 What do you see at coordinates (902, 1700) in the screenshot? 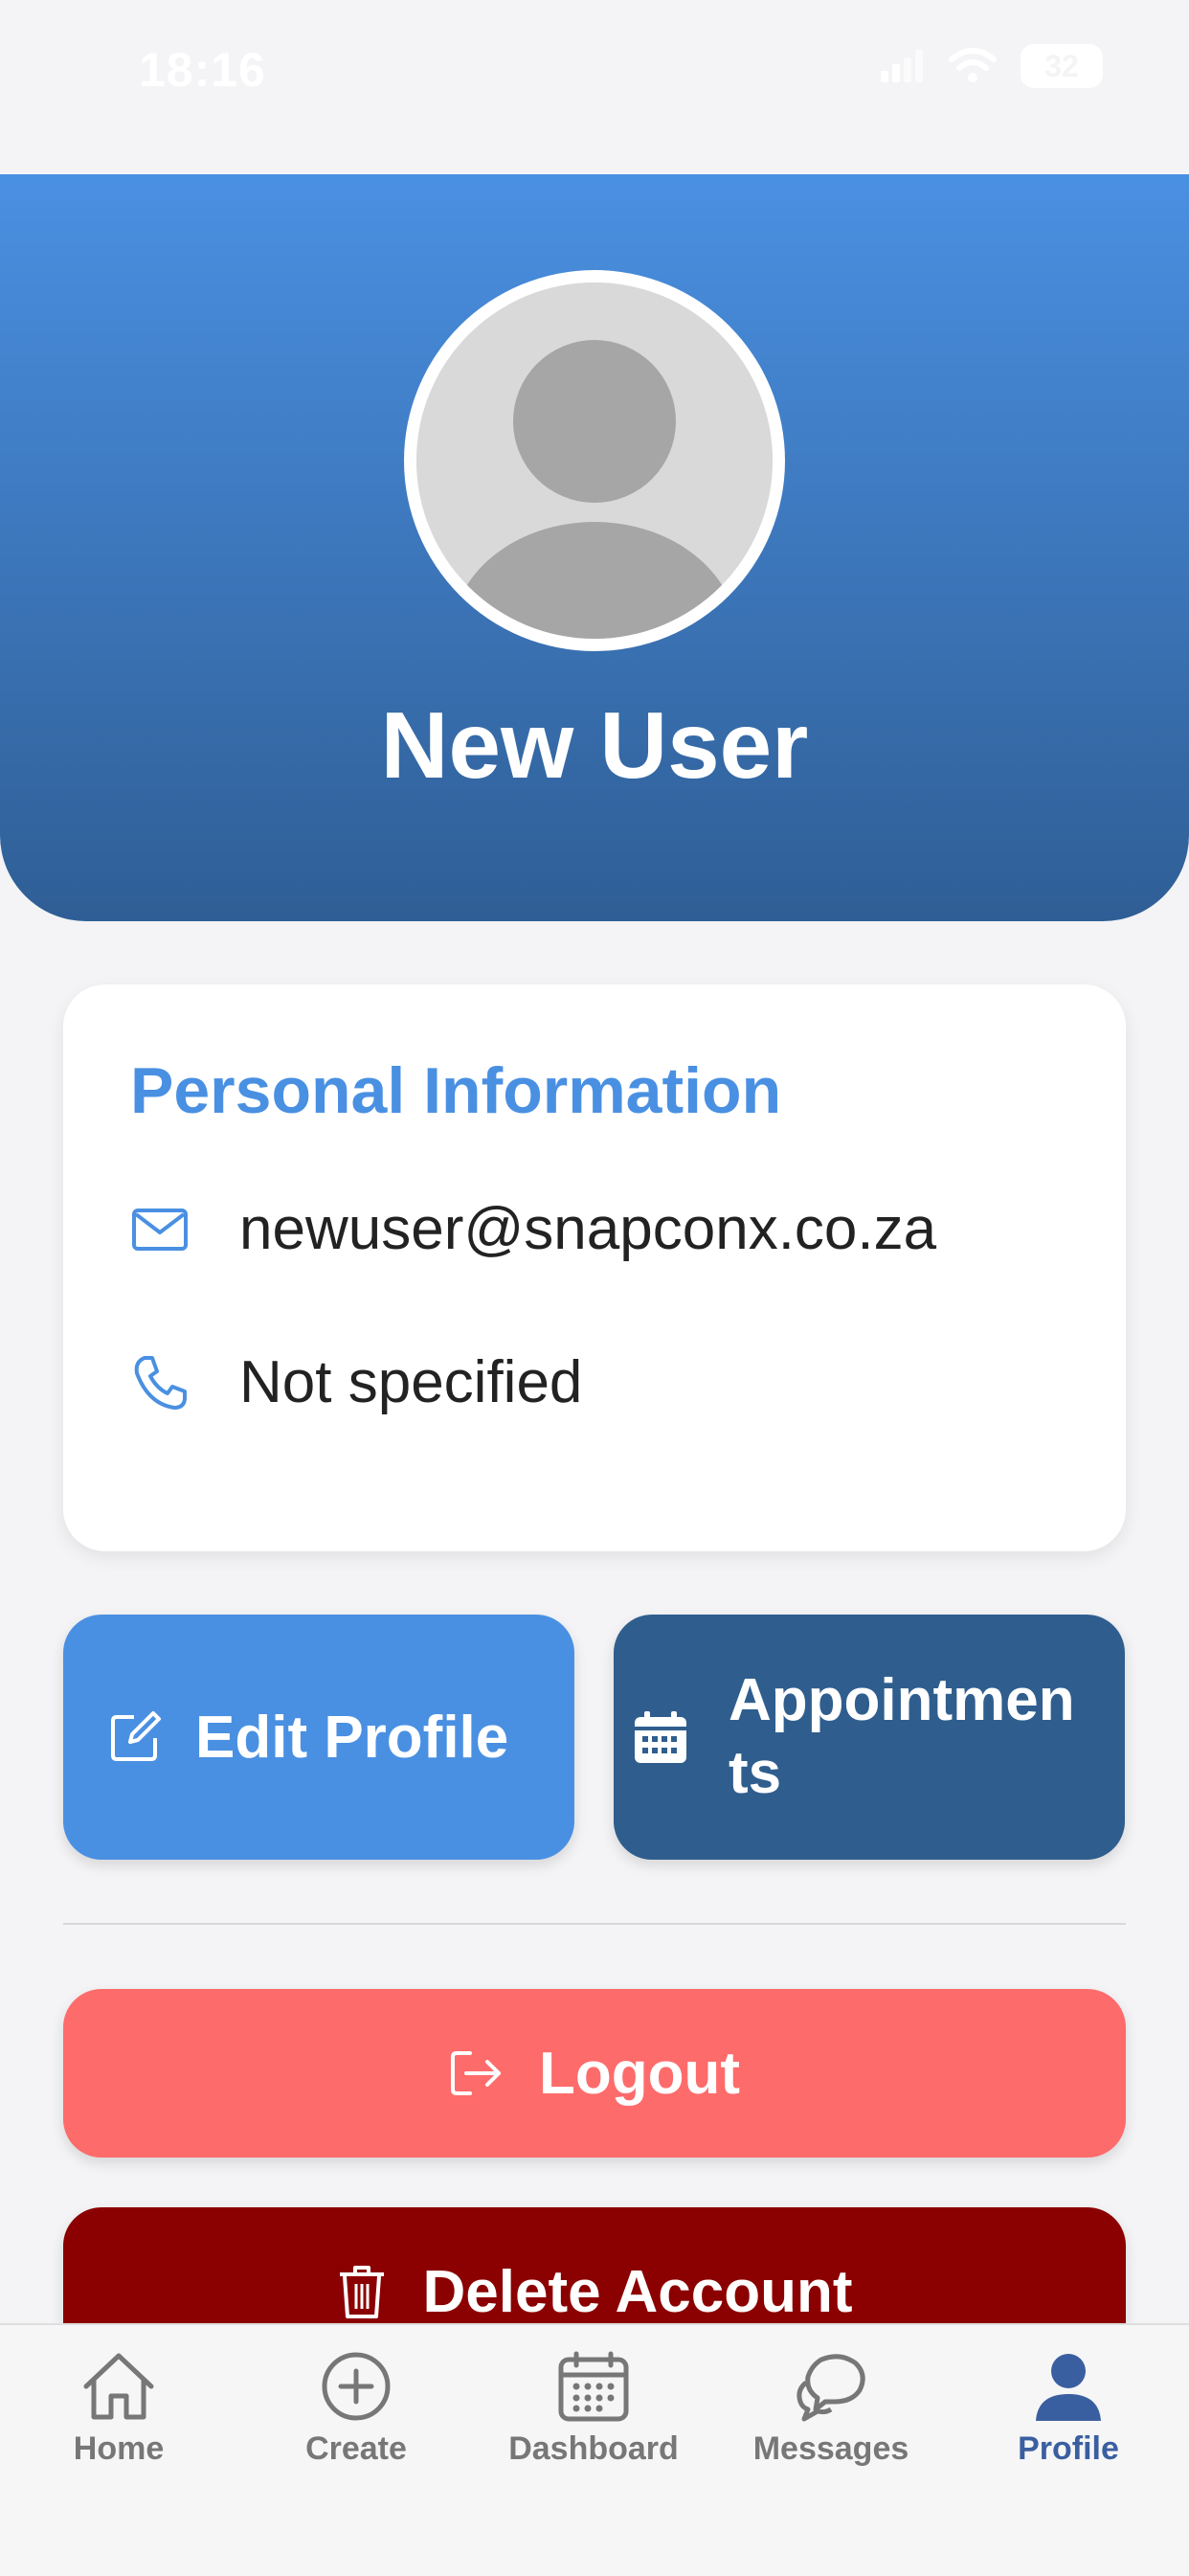
I see `appointments-label-line1: Appointmen` at bounding box center [902, 1700].